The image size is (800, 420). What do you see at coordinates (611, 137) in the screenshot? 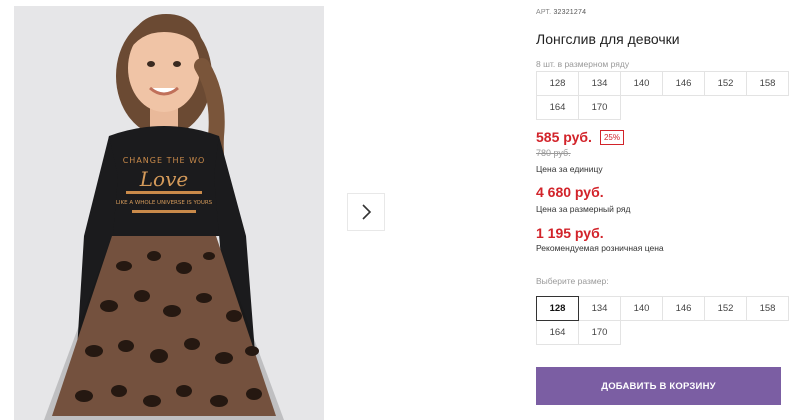
I see `discount-badge: 25%` at bounding box center [611, 137].